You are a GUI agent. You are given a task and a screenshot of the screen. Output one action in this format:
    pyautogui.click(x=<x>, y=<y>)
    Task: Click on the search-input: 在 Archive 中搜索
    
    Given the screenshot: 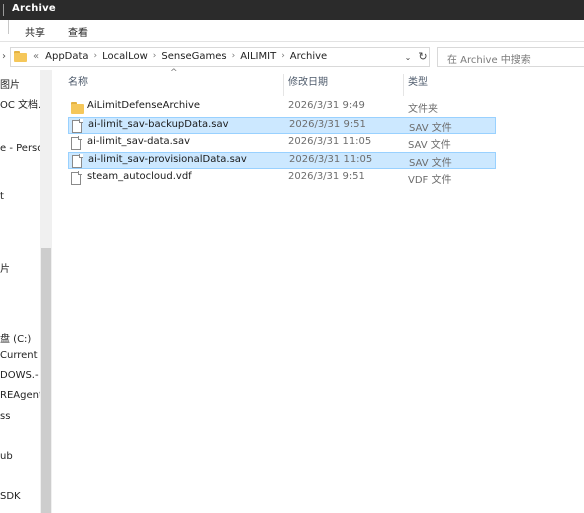 What is the action you would take?
    pyautogui.click(x=510, y=57)
    